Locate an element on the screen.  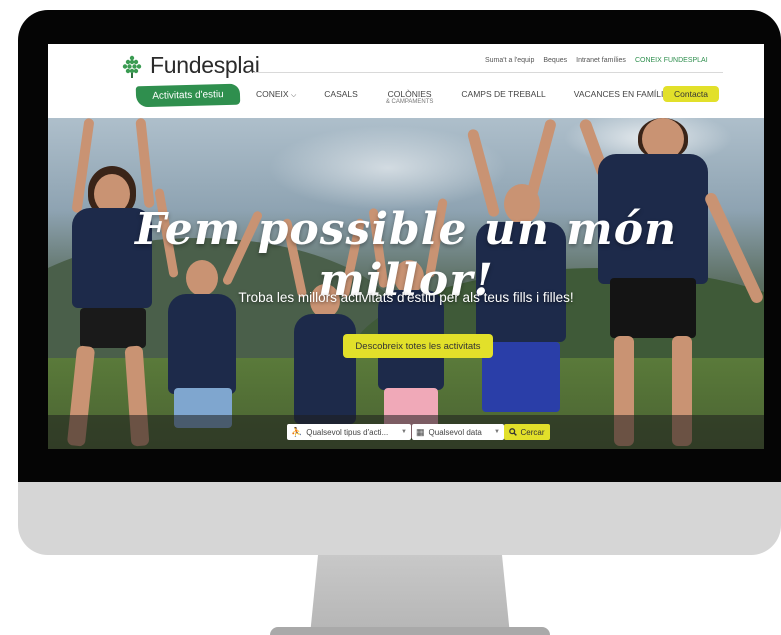
contact-button: Contacta is located at coordinates (691, 94).